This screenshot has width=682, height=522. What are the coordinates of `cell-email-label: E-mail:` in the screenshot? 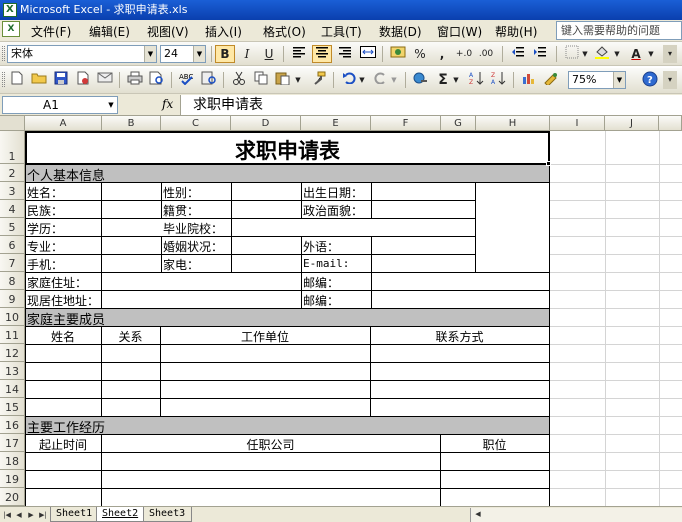 It's located at (326, 263).